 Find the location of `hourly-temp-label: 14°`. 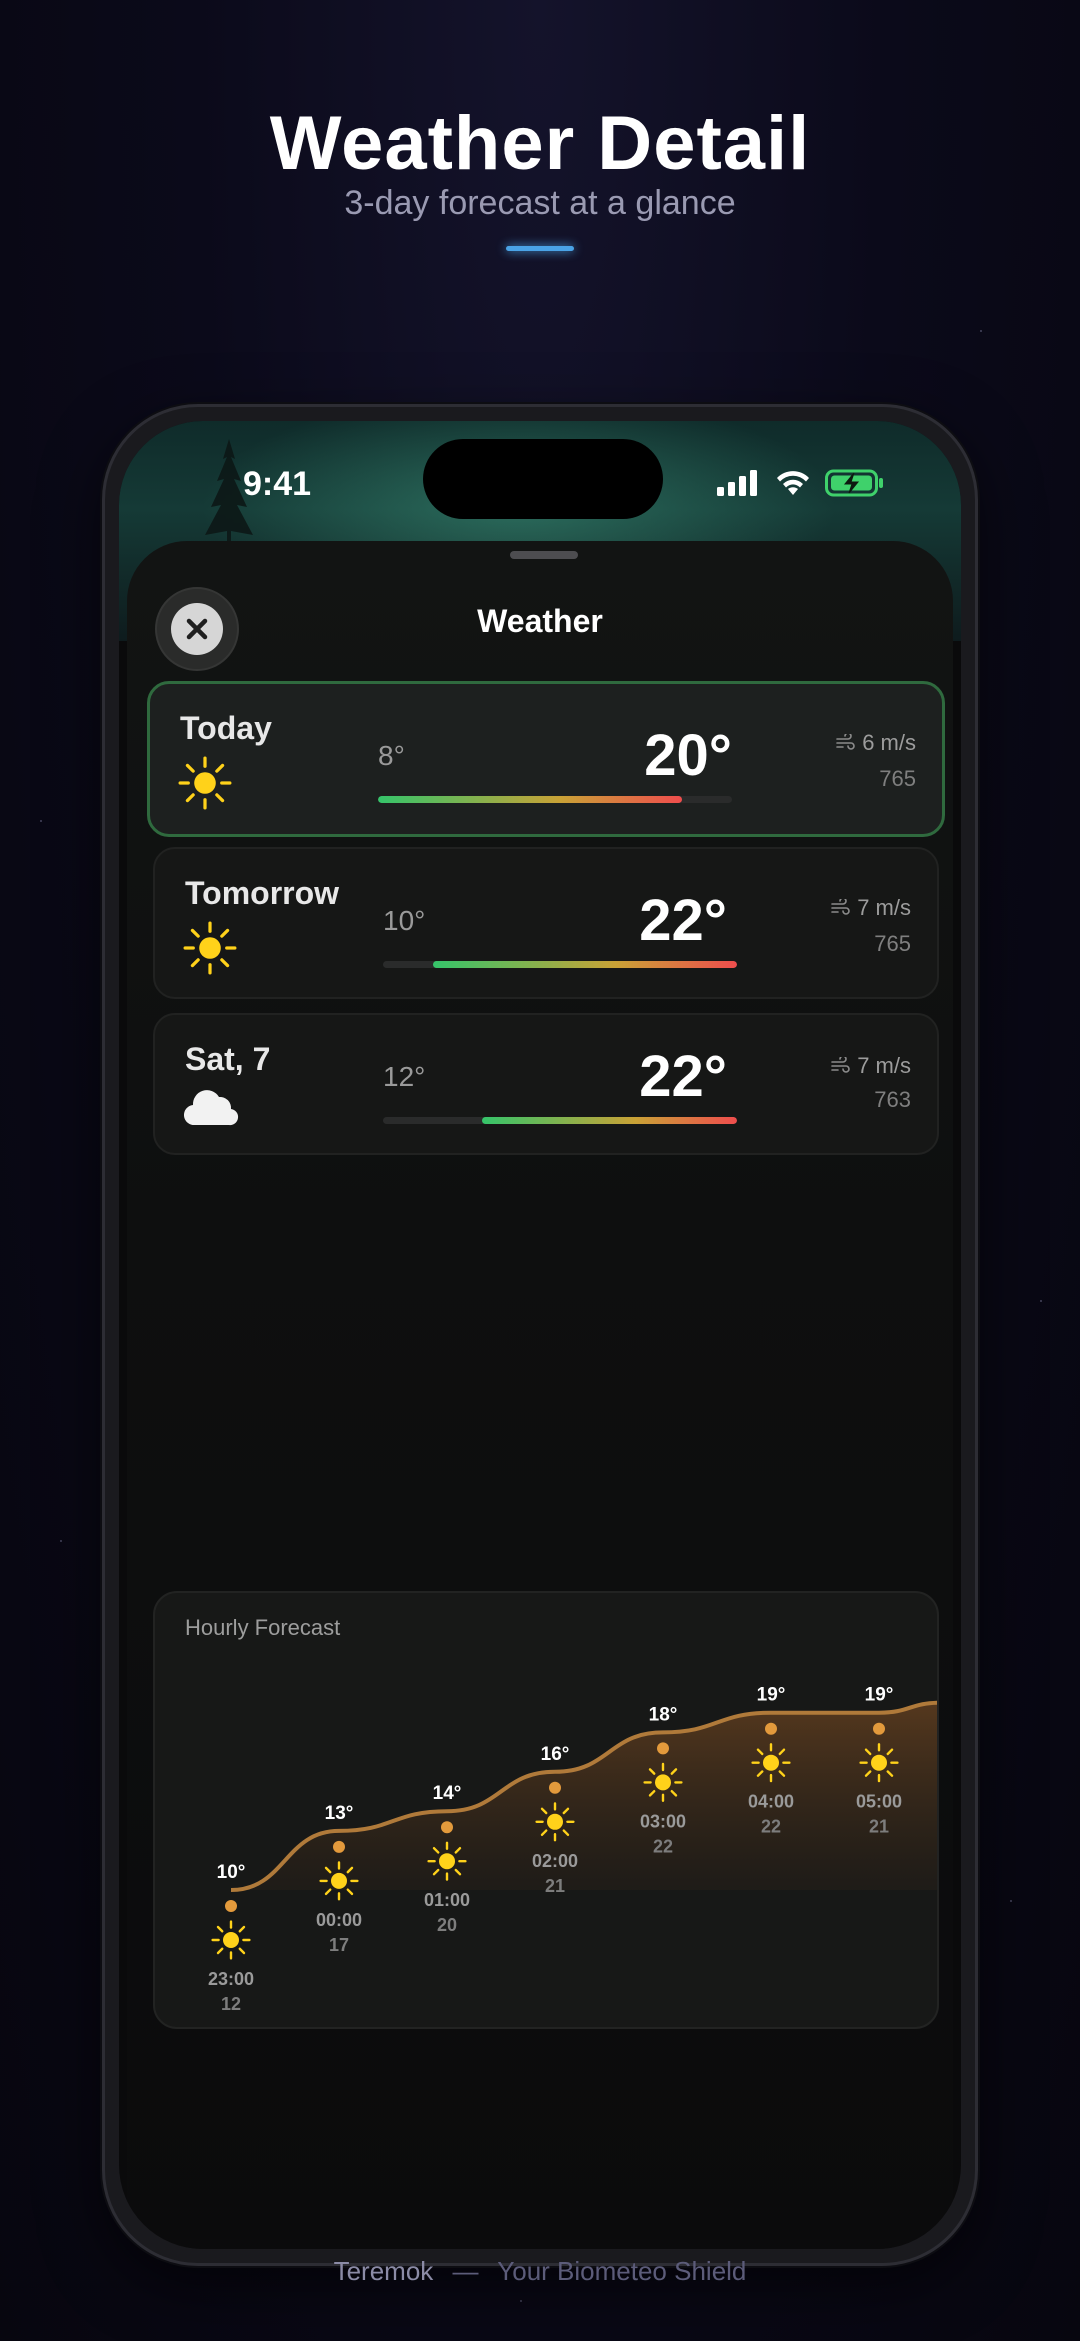

hourly-temp-label: 14° is located at coordinates (447, 1793).